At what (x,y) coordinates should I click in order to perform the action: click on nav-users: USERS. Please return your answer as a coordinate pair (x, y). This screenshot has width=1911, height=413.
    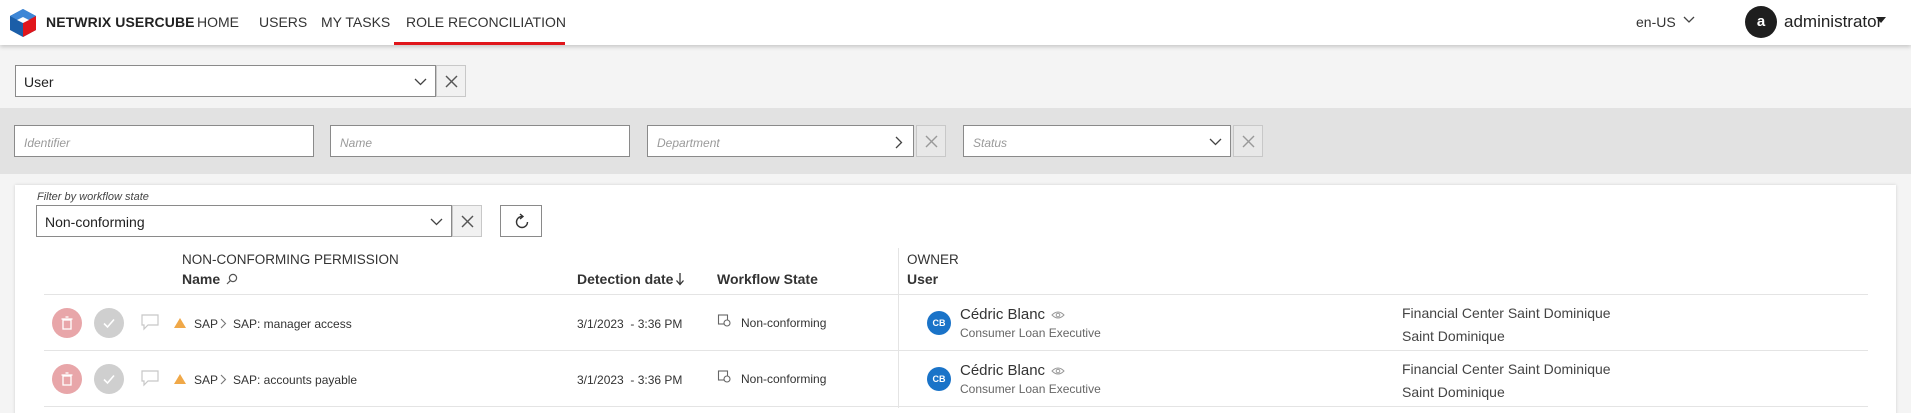
    Looking at the image, I should click on (283, 22).